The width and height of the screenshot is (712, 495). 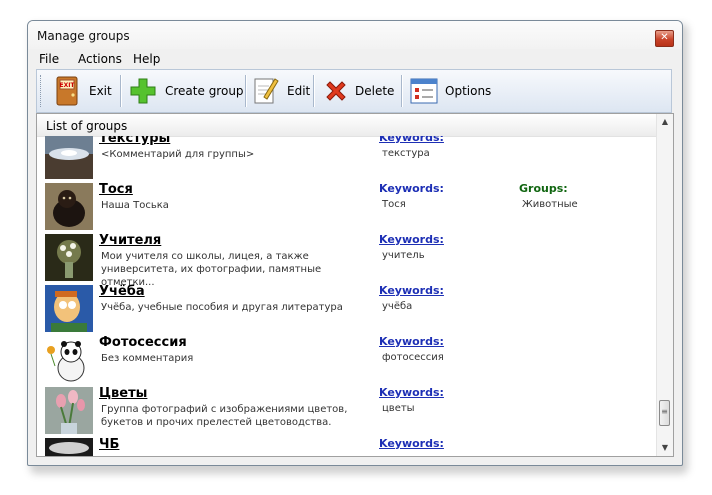 I want to click on menu-help: Help, so click(x=146, y=59).